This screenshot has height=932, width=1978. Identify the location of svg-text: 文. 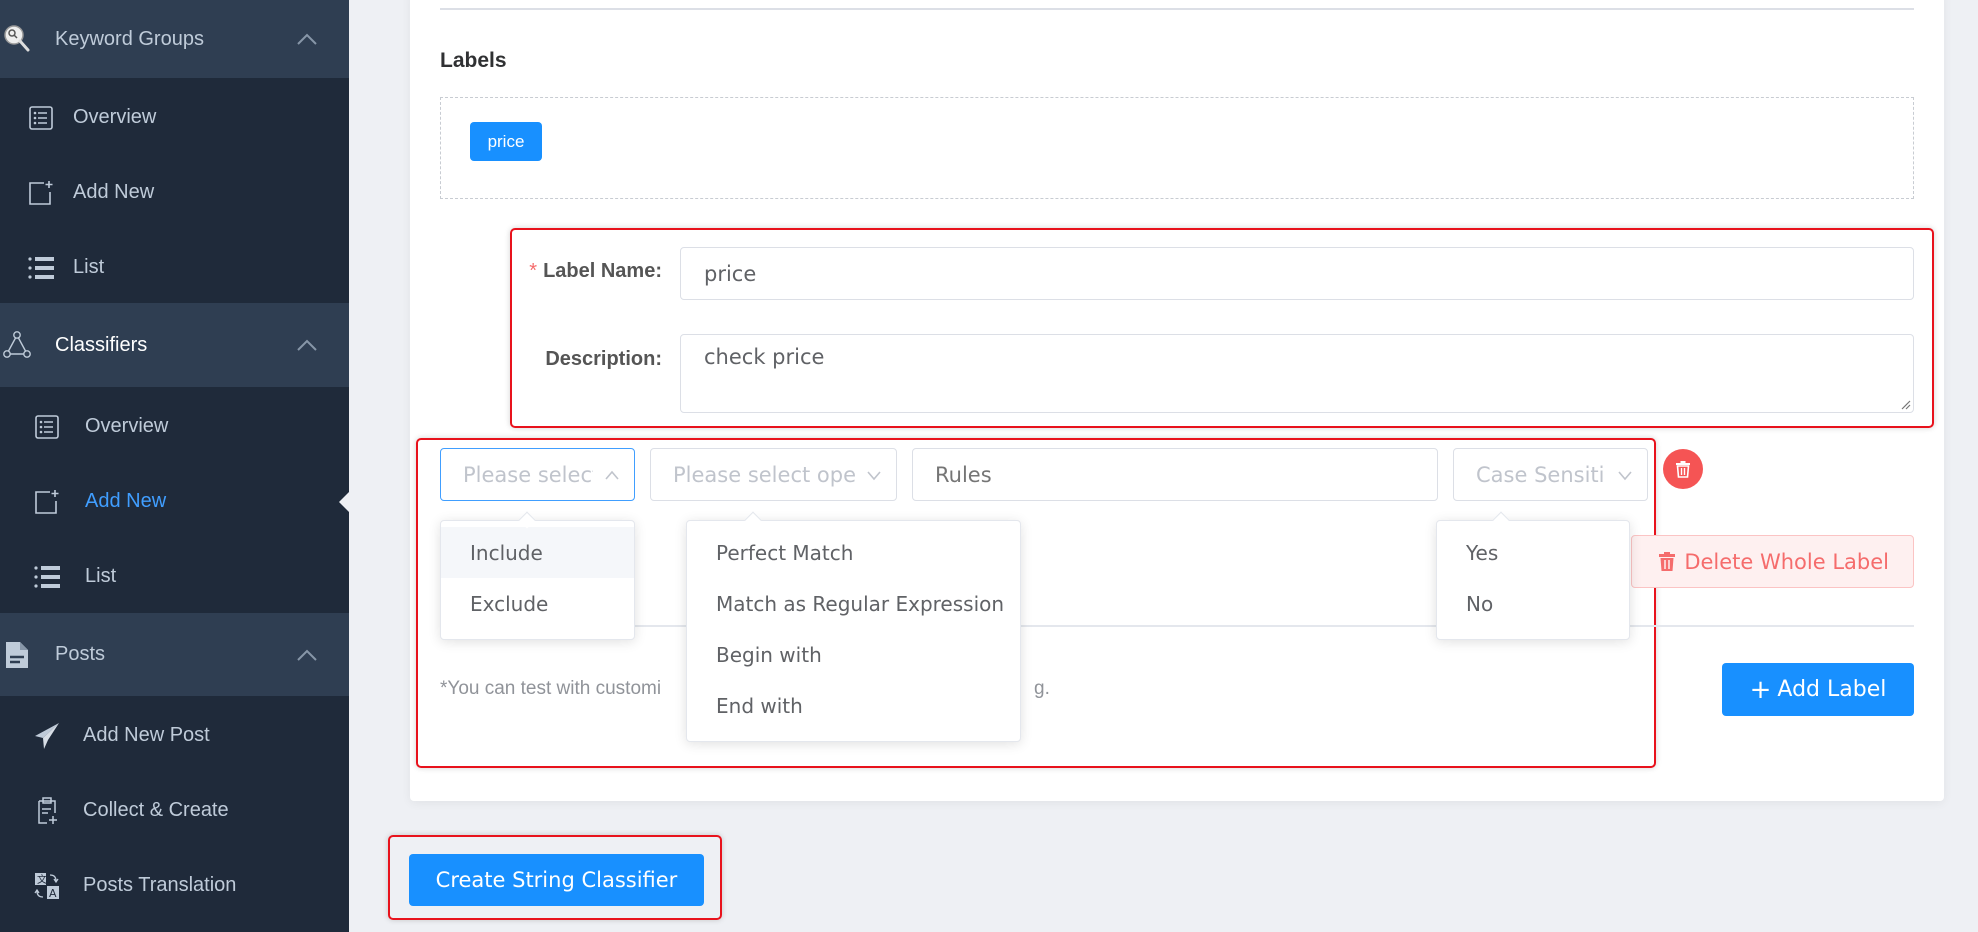
(42, 879).